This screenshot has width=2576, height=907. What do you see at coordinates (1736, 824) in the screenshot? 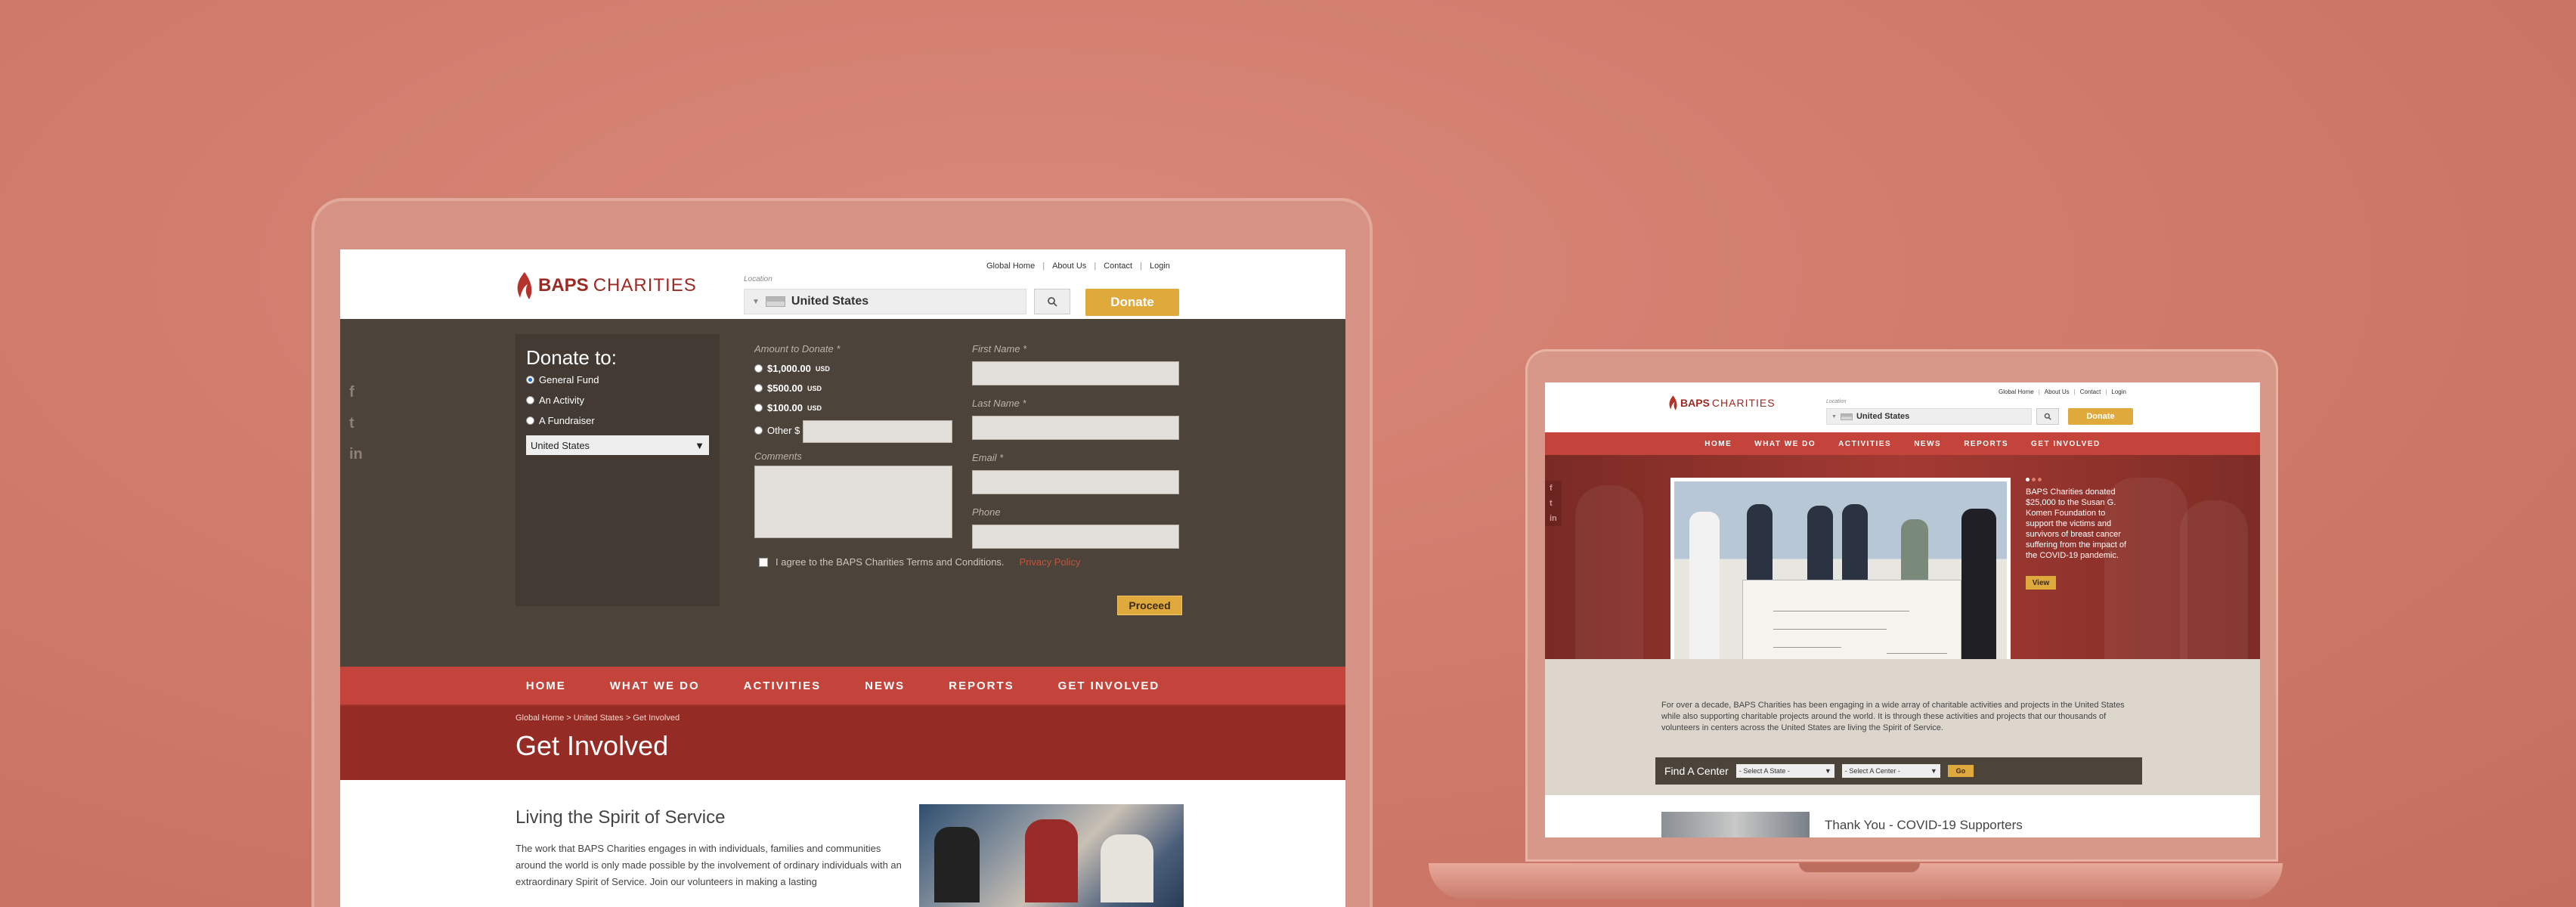
I see `news-thumbnail` at bounding box center [1736, 824].